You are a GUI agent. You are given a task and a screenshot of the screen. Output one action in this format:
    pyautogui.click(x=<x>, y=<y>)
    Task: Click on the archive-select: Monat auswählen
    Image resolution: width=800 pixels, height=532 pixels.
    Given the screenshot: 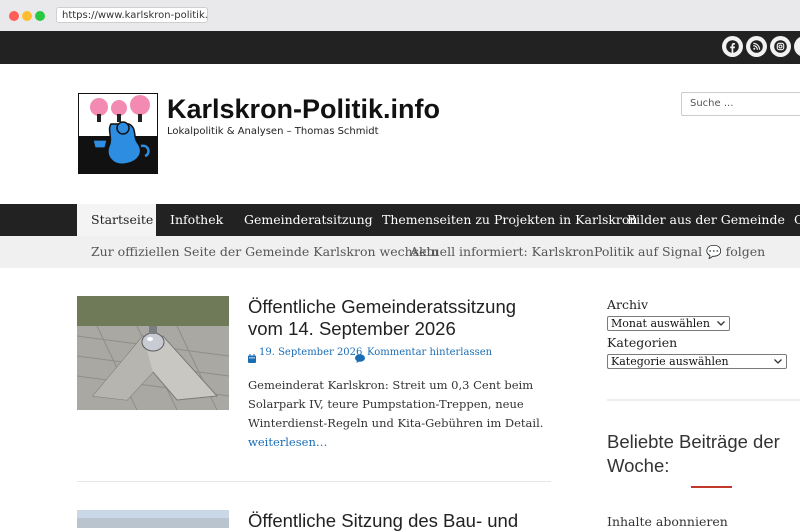 What is the action you would take?
    pyautogui.click(x=668, y=323)
    